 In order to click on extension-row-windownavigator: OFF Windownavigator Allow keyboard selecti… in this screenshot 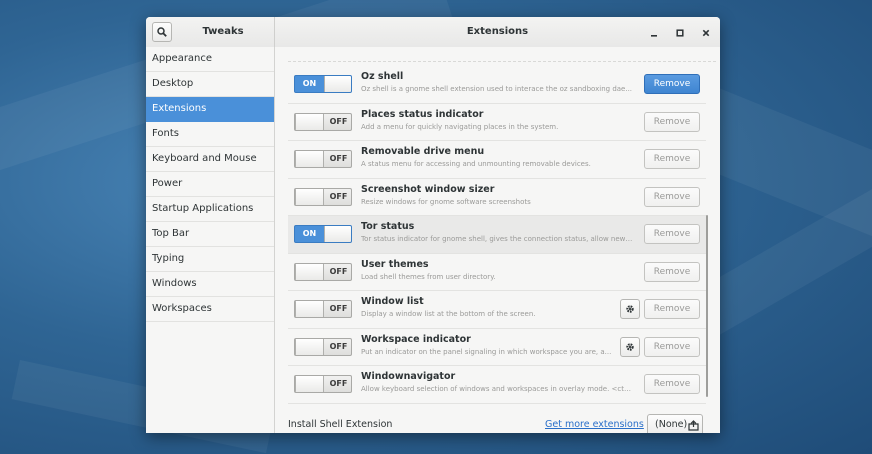, I will do `click(497, 385)`.